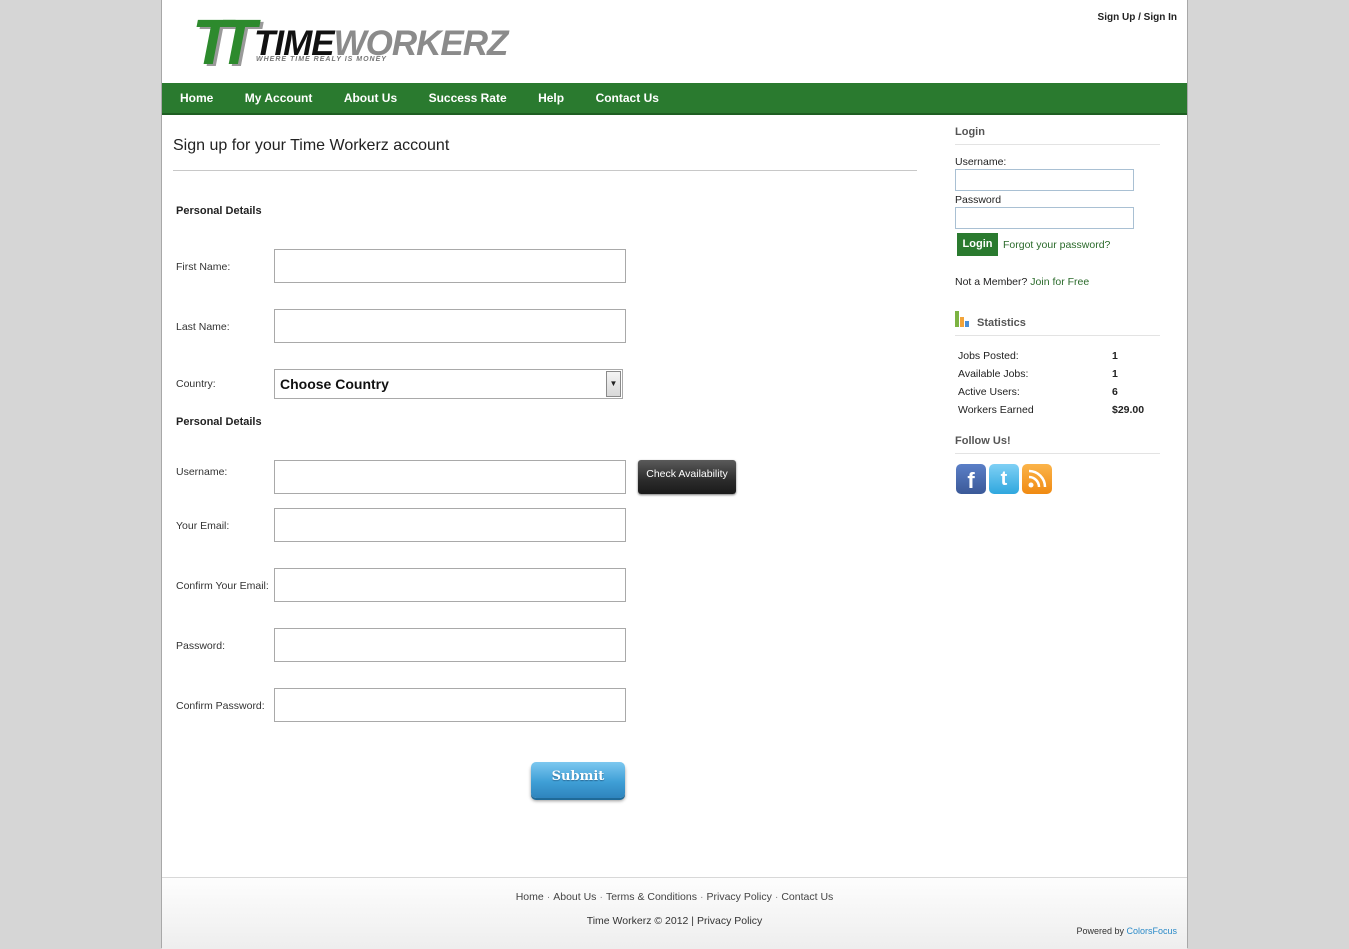 Image resolution: width=1349 pixels, height=949 pixels. I want to click on confirm-password-field, so click(450, 705).